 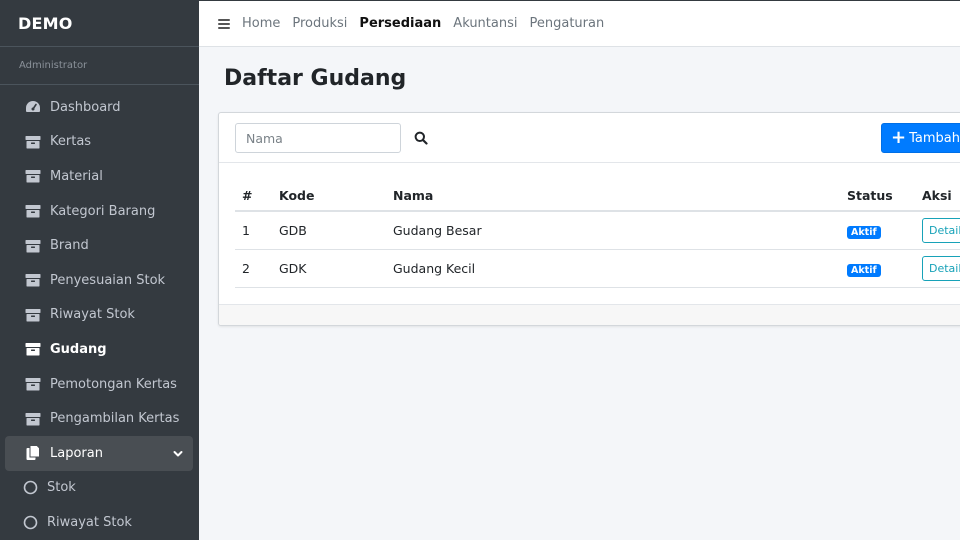 What do you see at coordinates (315, 78) in the screenshot?
I see `page-title: Daftar Gudang` at bounding box center [315, 78].